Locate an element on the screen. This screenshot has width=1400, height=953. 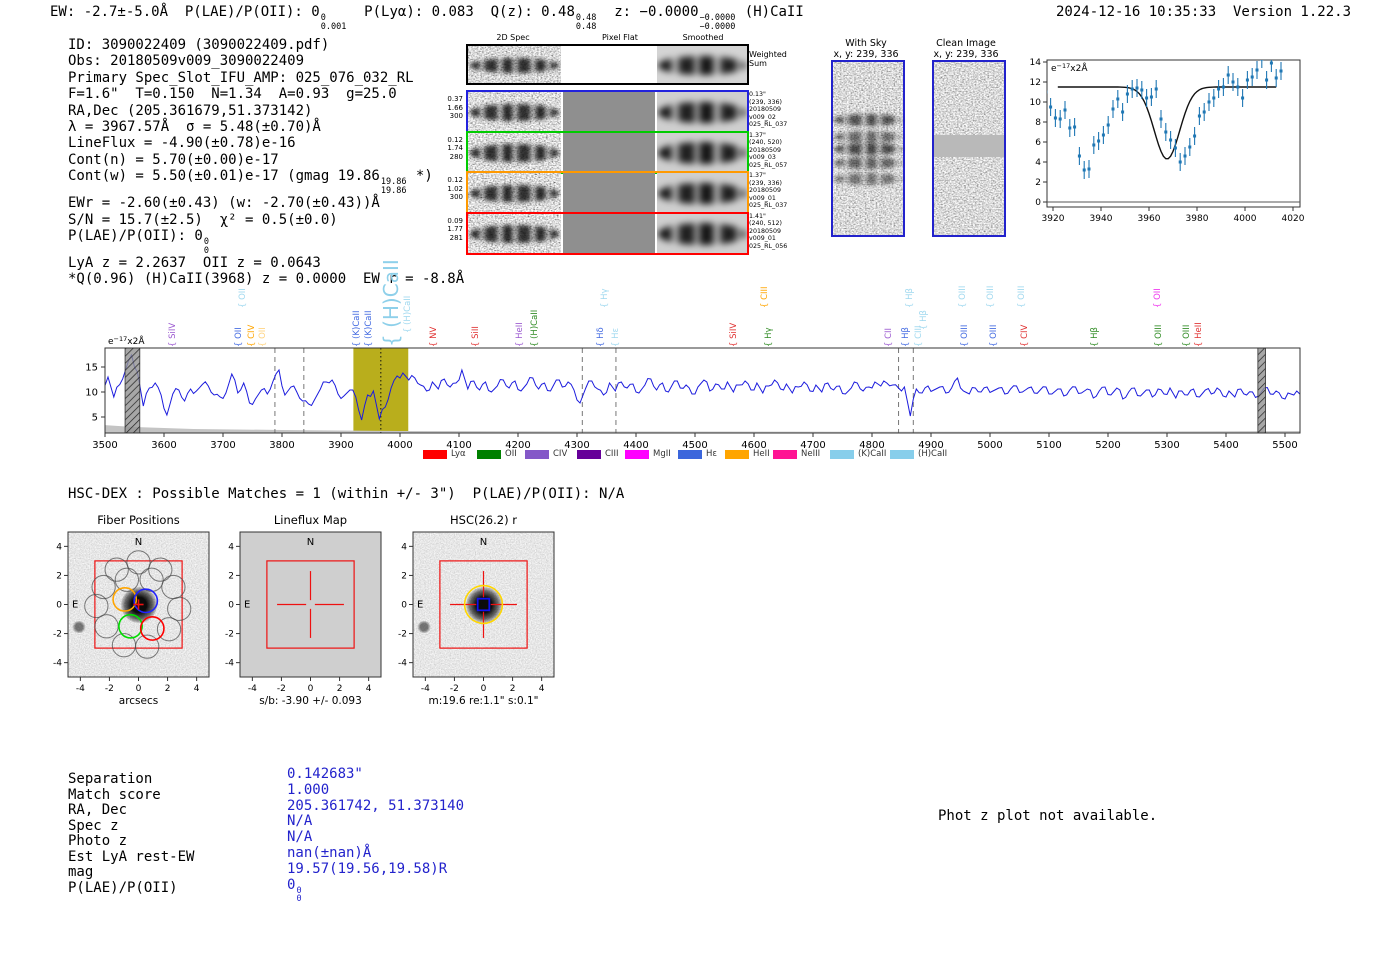
x-tick-label: 3900 is located at coordinates (340, 445).